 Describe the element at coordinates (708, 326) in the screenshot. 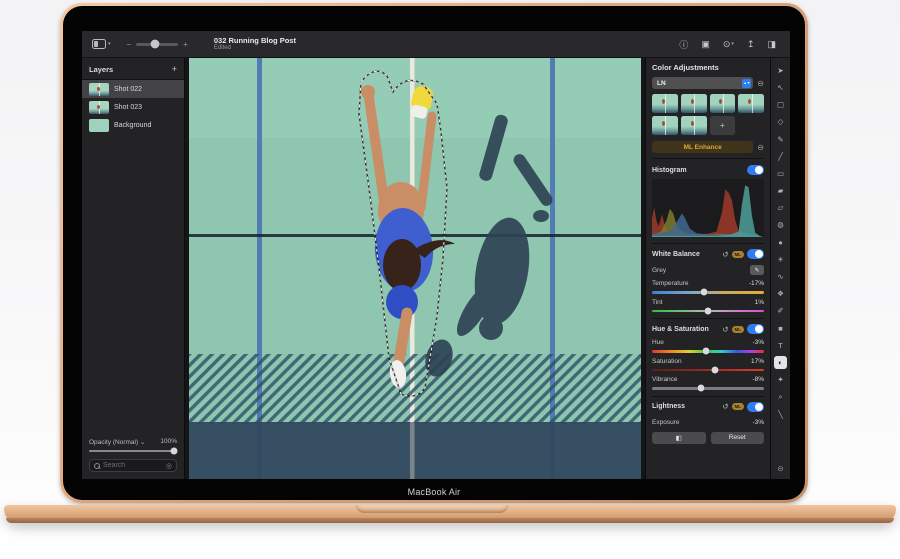

I see `section-header-hue-saturation: Hue & Saturation ↺ ML` at that location.